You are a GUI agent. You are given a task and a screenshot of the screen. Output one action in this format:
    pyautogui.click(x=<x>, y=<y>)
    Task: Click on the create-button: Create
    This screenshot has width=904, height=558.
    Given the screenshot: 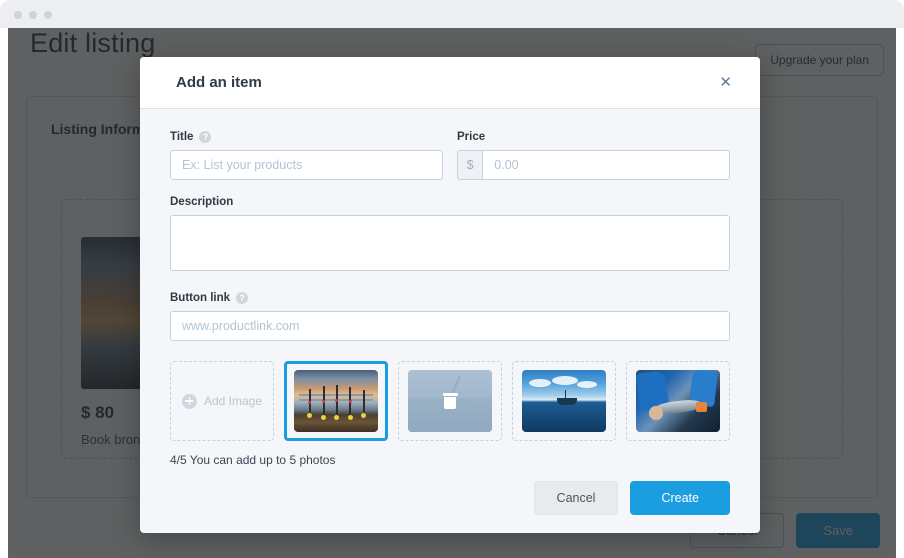 What is the action you would take?
    pyautogui.click(x=680, y=498)
    